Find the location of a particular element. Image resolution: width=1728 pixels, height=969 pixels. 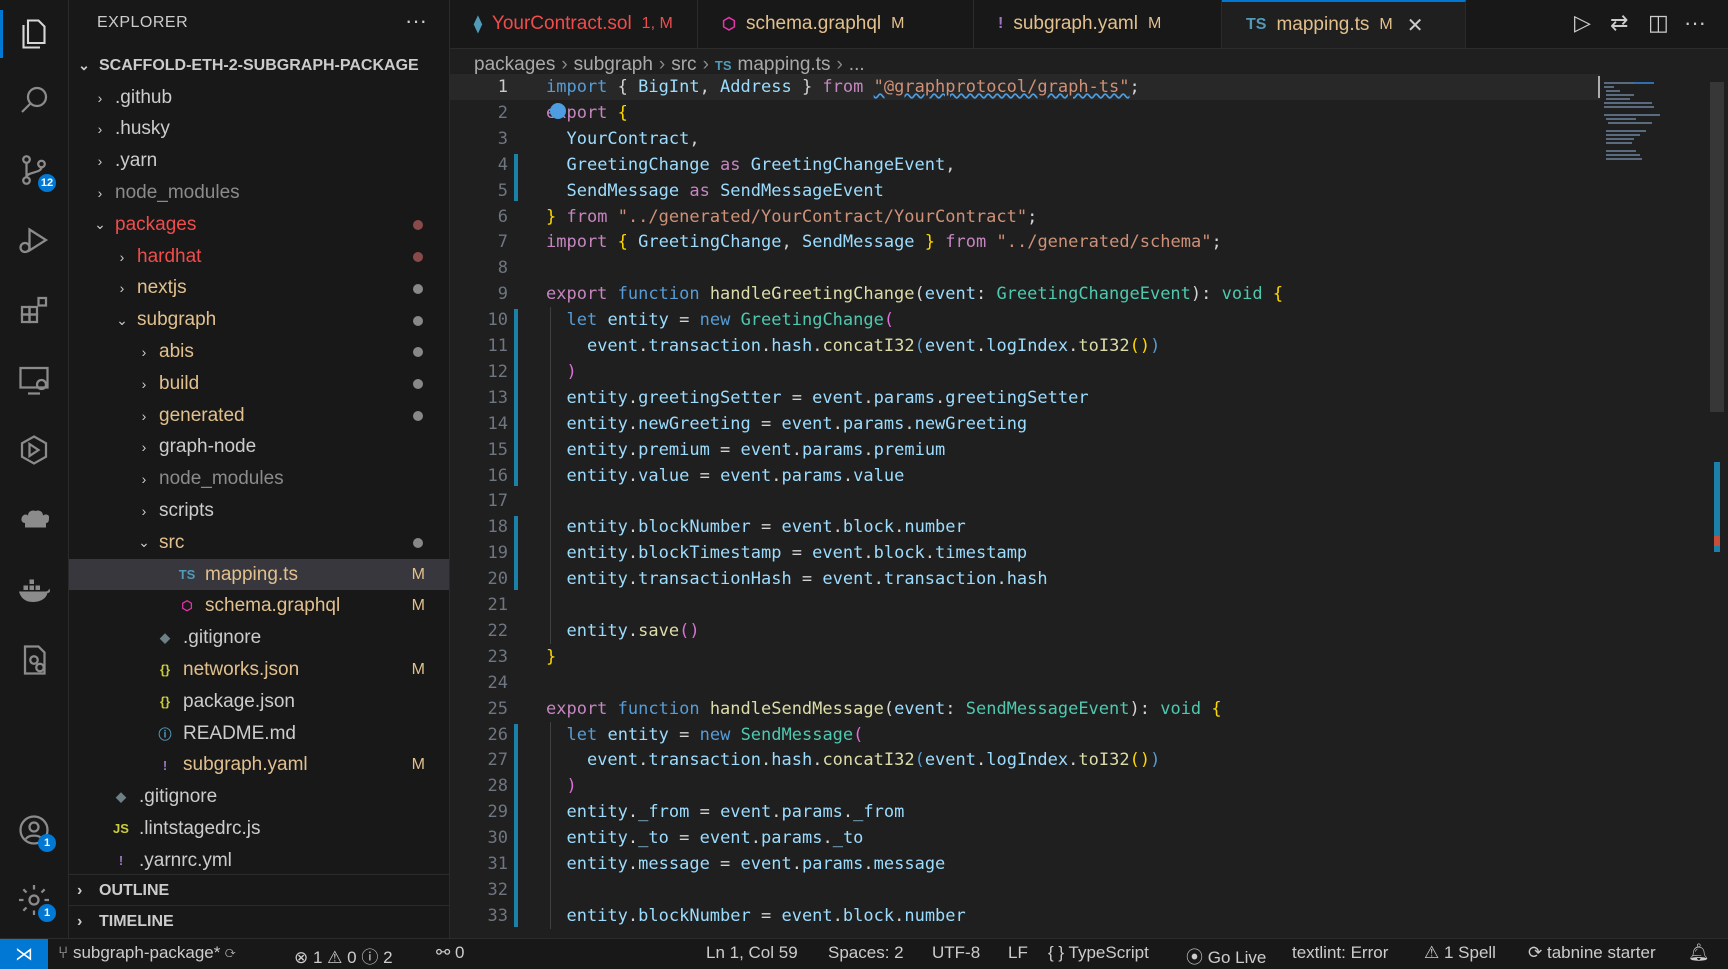

tree-folder: › hardhat is located at coordinates (259, 256).